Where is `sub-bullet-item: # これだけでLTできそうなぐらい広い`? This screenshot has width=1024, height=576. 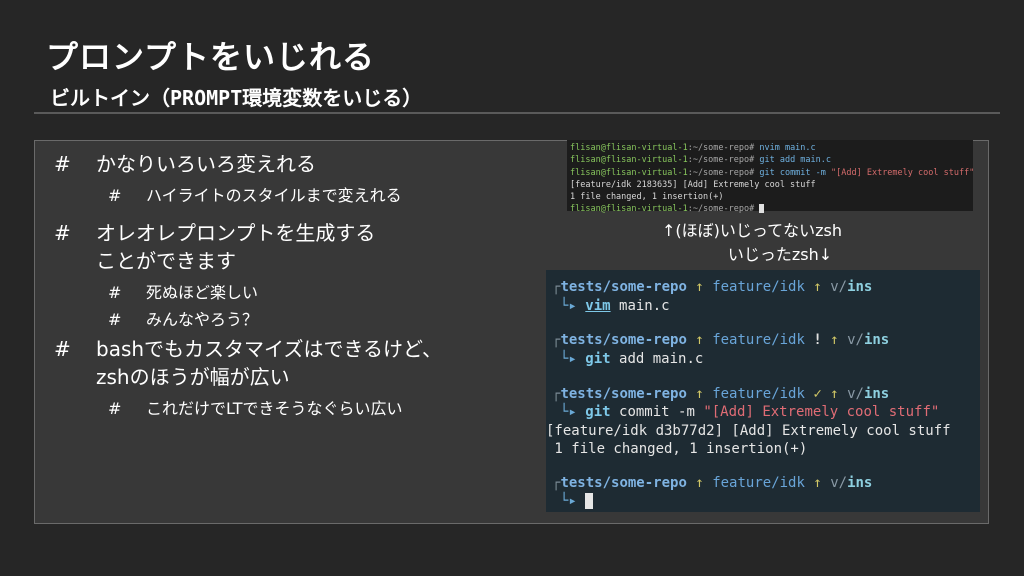
sub-bullet-item: # これだけでLTできそうなぐらい広い is located at coordinates (279, 409).